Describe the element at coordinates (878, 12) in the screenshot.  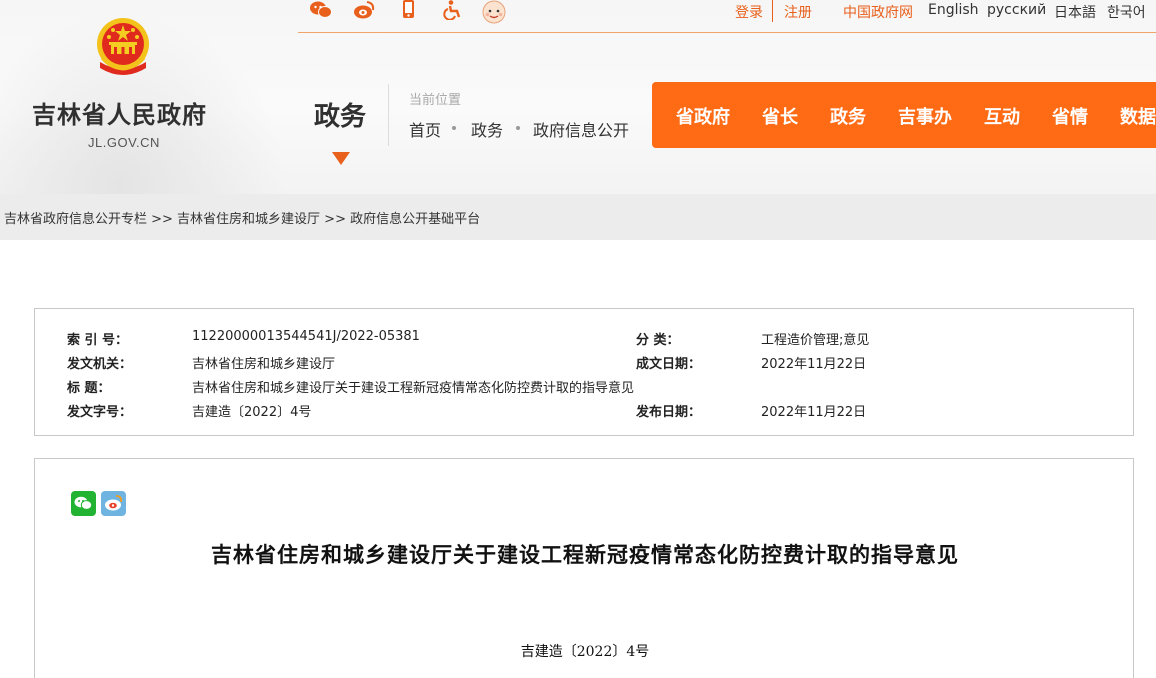
I see `china-gov-link: 中国政府网` at that location.